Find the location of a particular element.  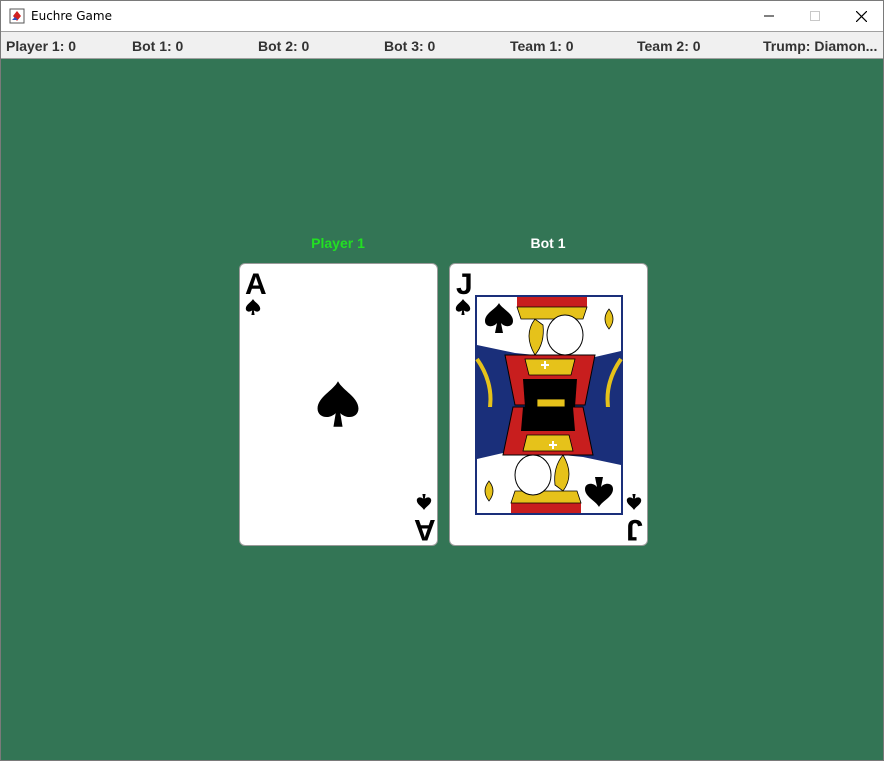

jack-face-artwork is located at coordinates (549, 405).